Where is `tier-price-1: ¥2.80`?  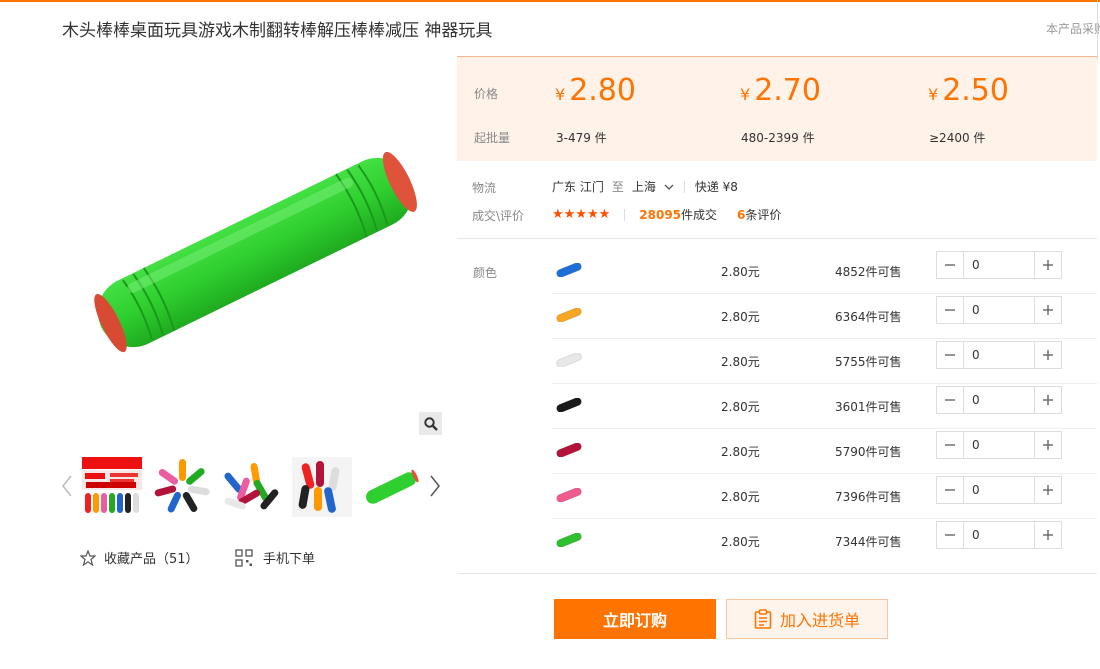 tier-price-1: ¥2.80 is located at coordinates (595, 90).